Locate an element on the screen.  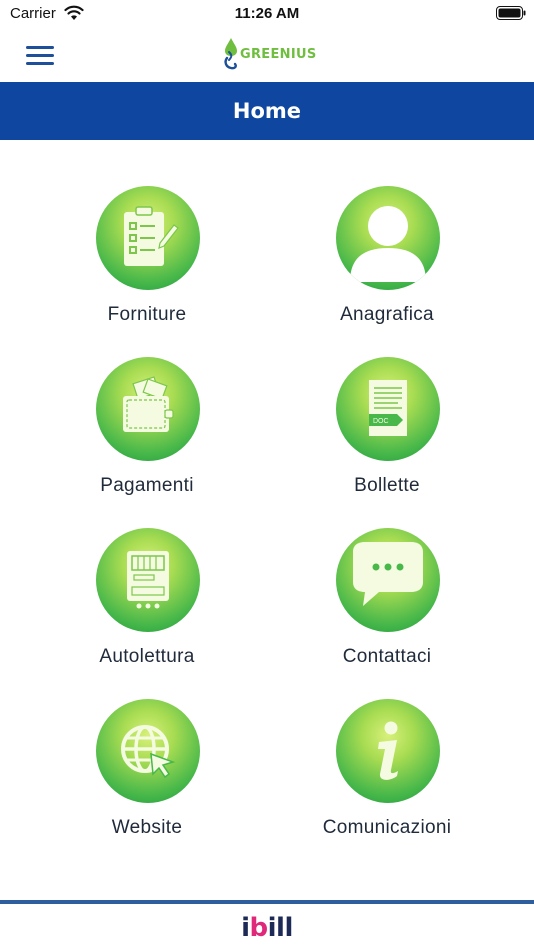
logo-text: GREENIUS is located at coordinates (278, 54).